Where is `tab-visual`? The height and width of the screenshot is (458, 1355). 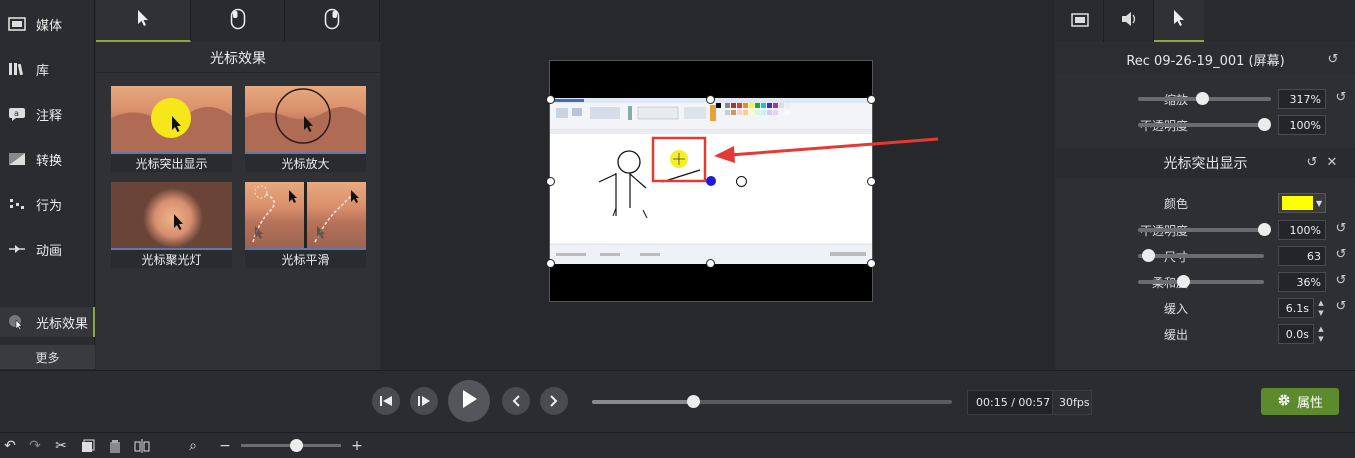 tab-visual is located at coordinates (1080, 21).